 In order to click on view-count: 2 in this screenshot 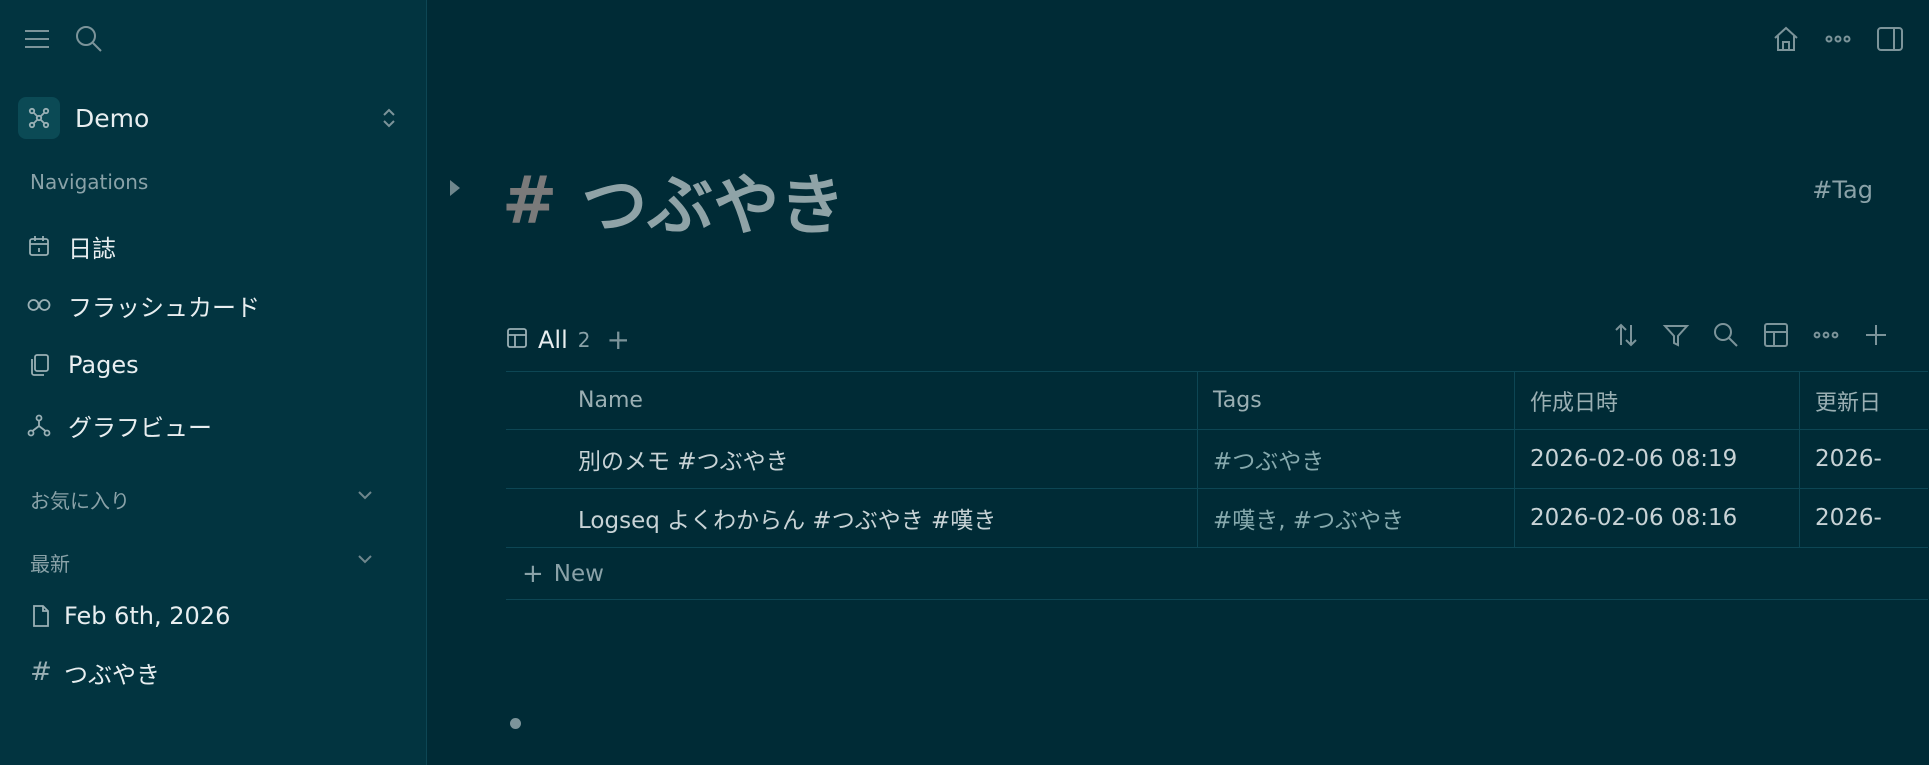, I will do `click(584, 339)`.